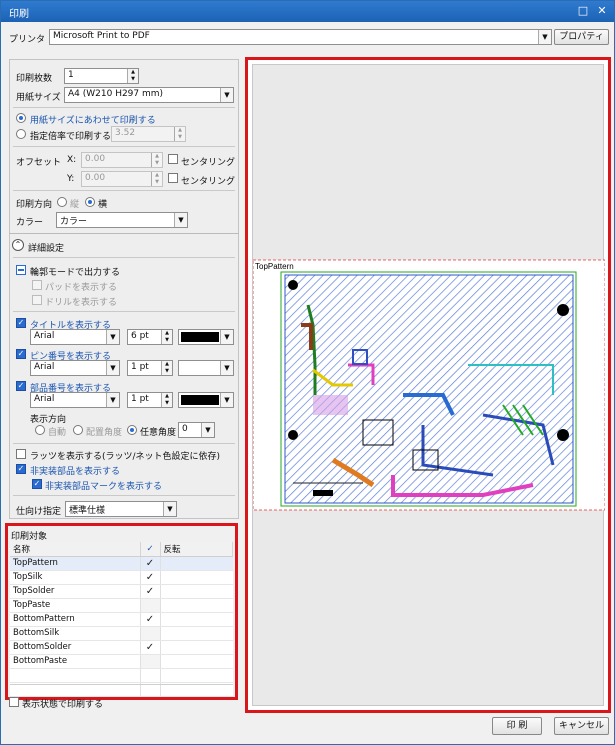 This screenshot has height=745, width=615. Describe the element at coordinates (583, 11) in the screenshot. I see `maximize-icon: □` at that location.